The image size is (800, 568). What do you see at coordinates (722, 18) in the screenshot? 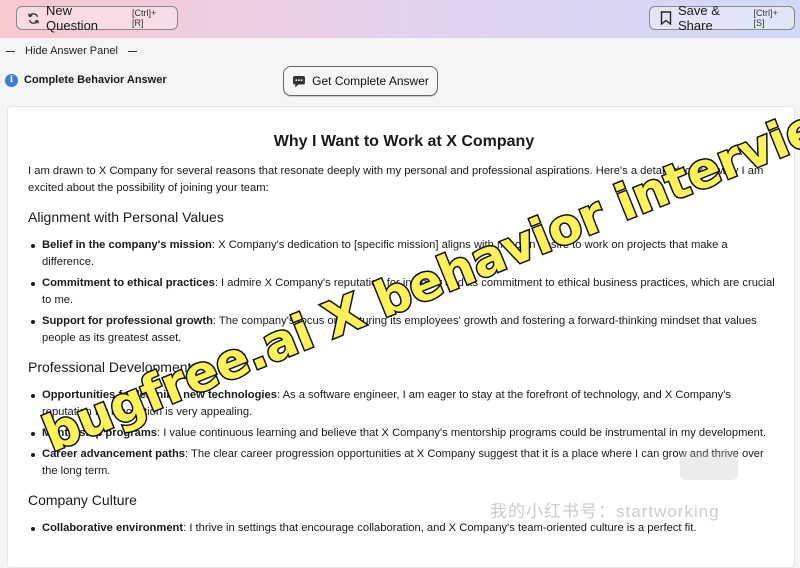
I see `save-share-button: Save & Share [Ctrl]+[S]` at bounding box center [722, 18].